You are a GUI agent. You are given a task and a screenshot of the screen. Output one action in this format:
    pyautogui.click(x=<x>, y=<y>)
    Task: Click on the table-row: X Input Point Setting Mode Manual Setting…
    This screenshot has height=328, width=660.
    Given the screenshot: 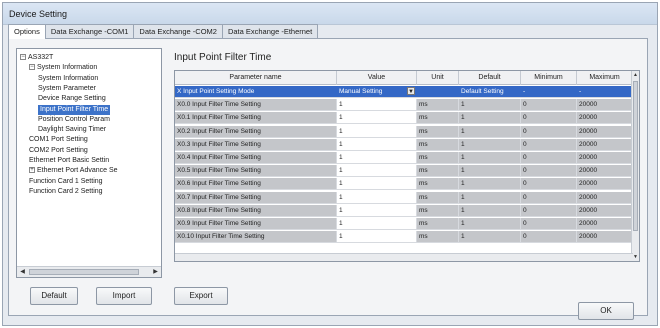 What is the action you would take?
    pyautogui.click(x=404, y=92)
    